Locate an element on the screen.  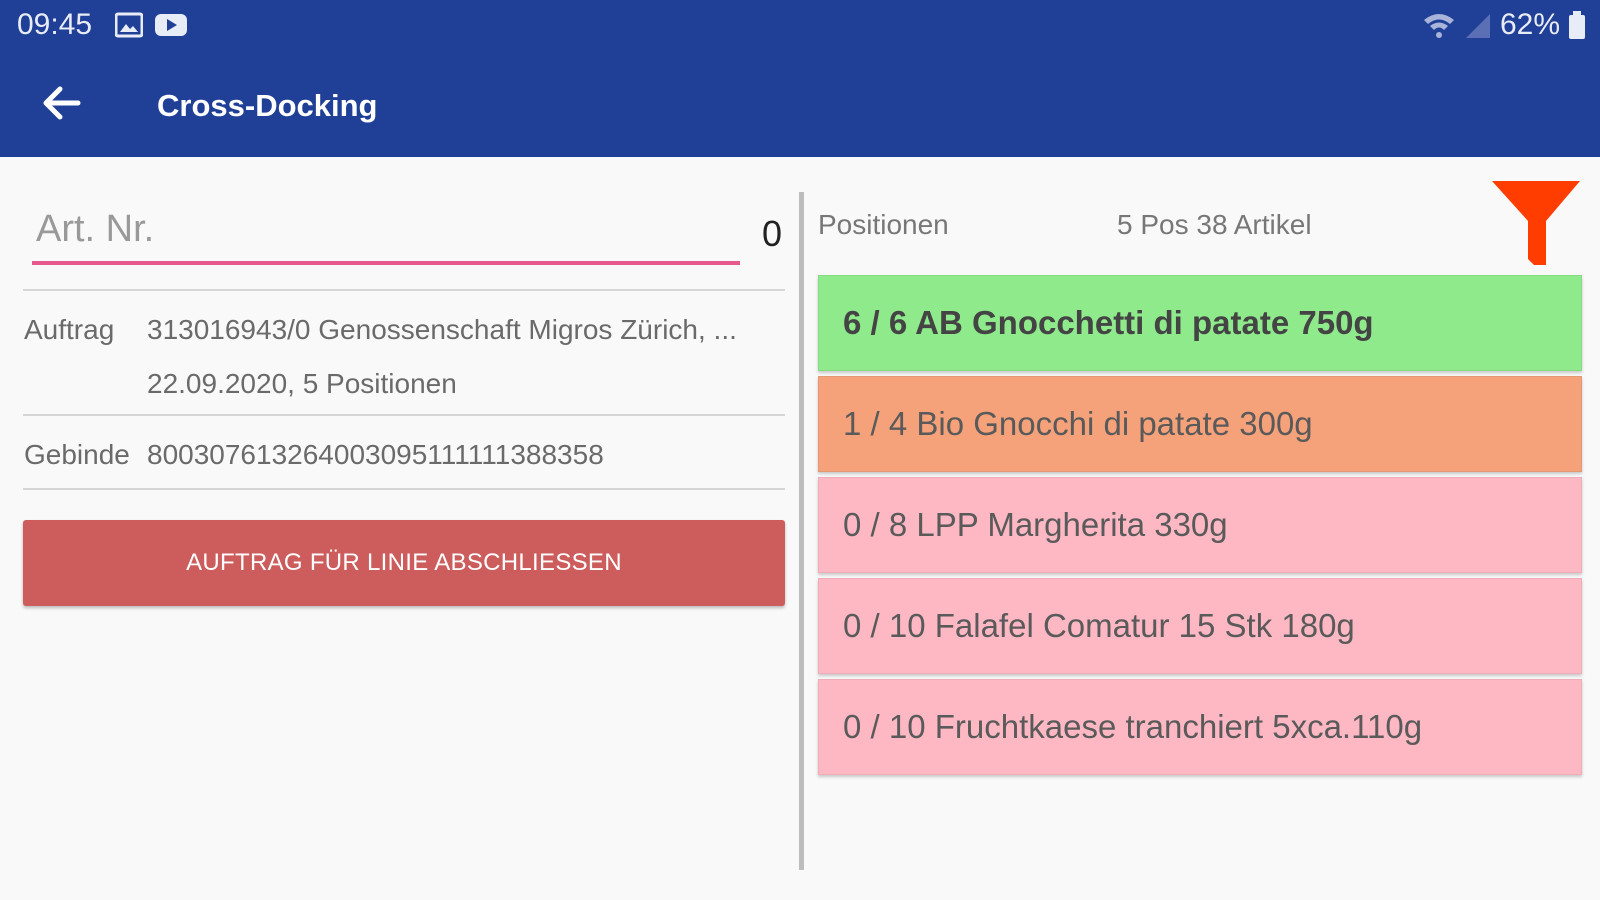
order-date-positions: 22.09.2020, 5 Positionen is located at coordinates (302, 383).